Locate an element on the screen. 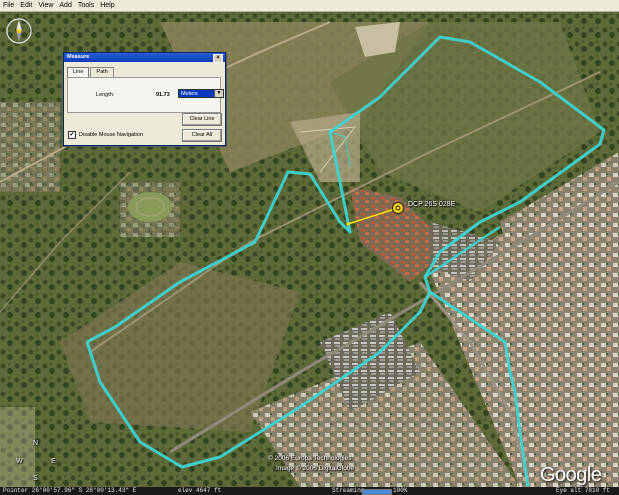  compass-north: N is located at coordinates (36, 443).